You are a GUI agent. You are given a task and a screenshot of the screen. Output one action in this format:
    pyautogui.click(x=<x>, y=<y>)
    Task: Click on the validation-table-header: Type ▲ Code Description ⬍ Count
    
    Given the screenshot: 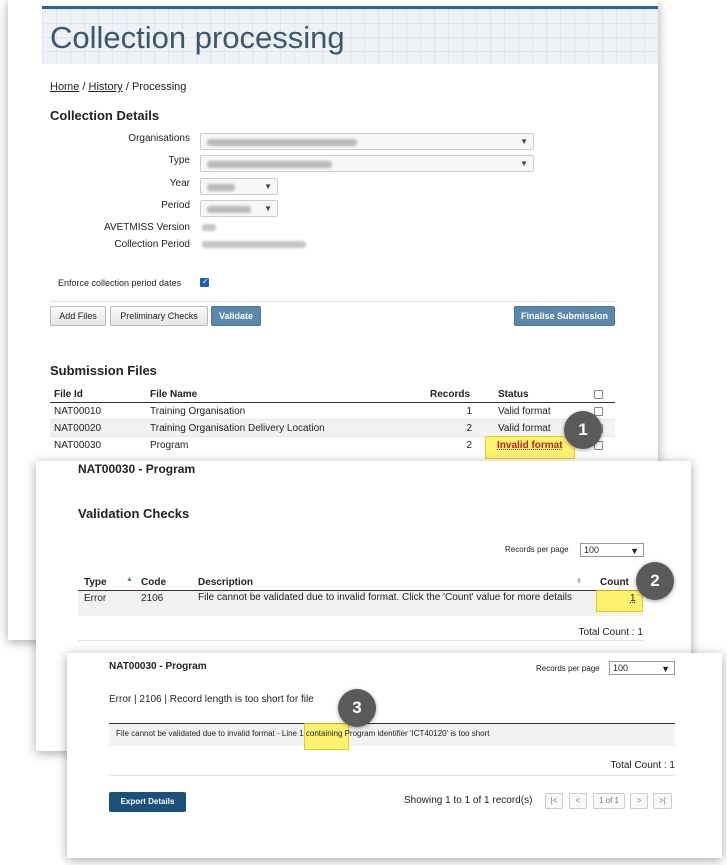 What is the action you would take?
    pyautogui.click(x=360, y=582)
    